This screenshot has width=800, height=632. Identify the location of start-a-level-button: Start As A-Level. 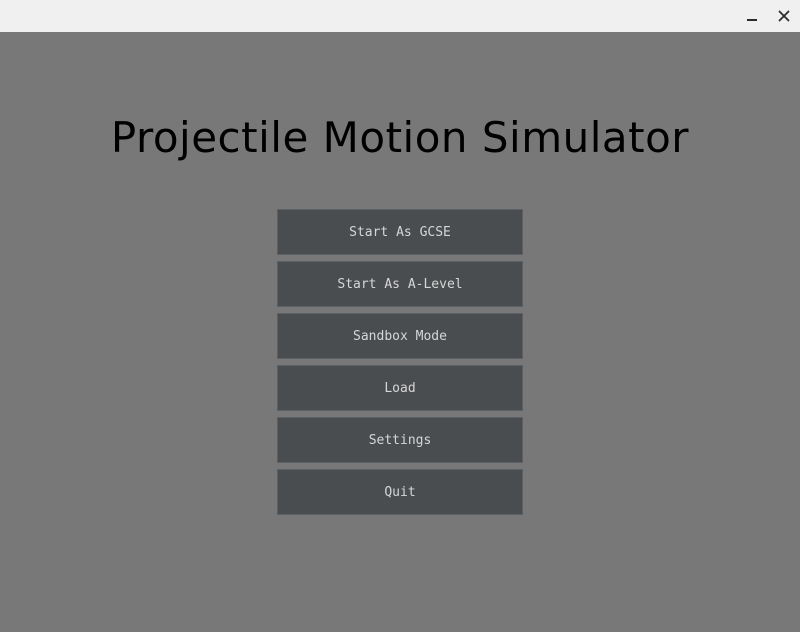
(400, 284).